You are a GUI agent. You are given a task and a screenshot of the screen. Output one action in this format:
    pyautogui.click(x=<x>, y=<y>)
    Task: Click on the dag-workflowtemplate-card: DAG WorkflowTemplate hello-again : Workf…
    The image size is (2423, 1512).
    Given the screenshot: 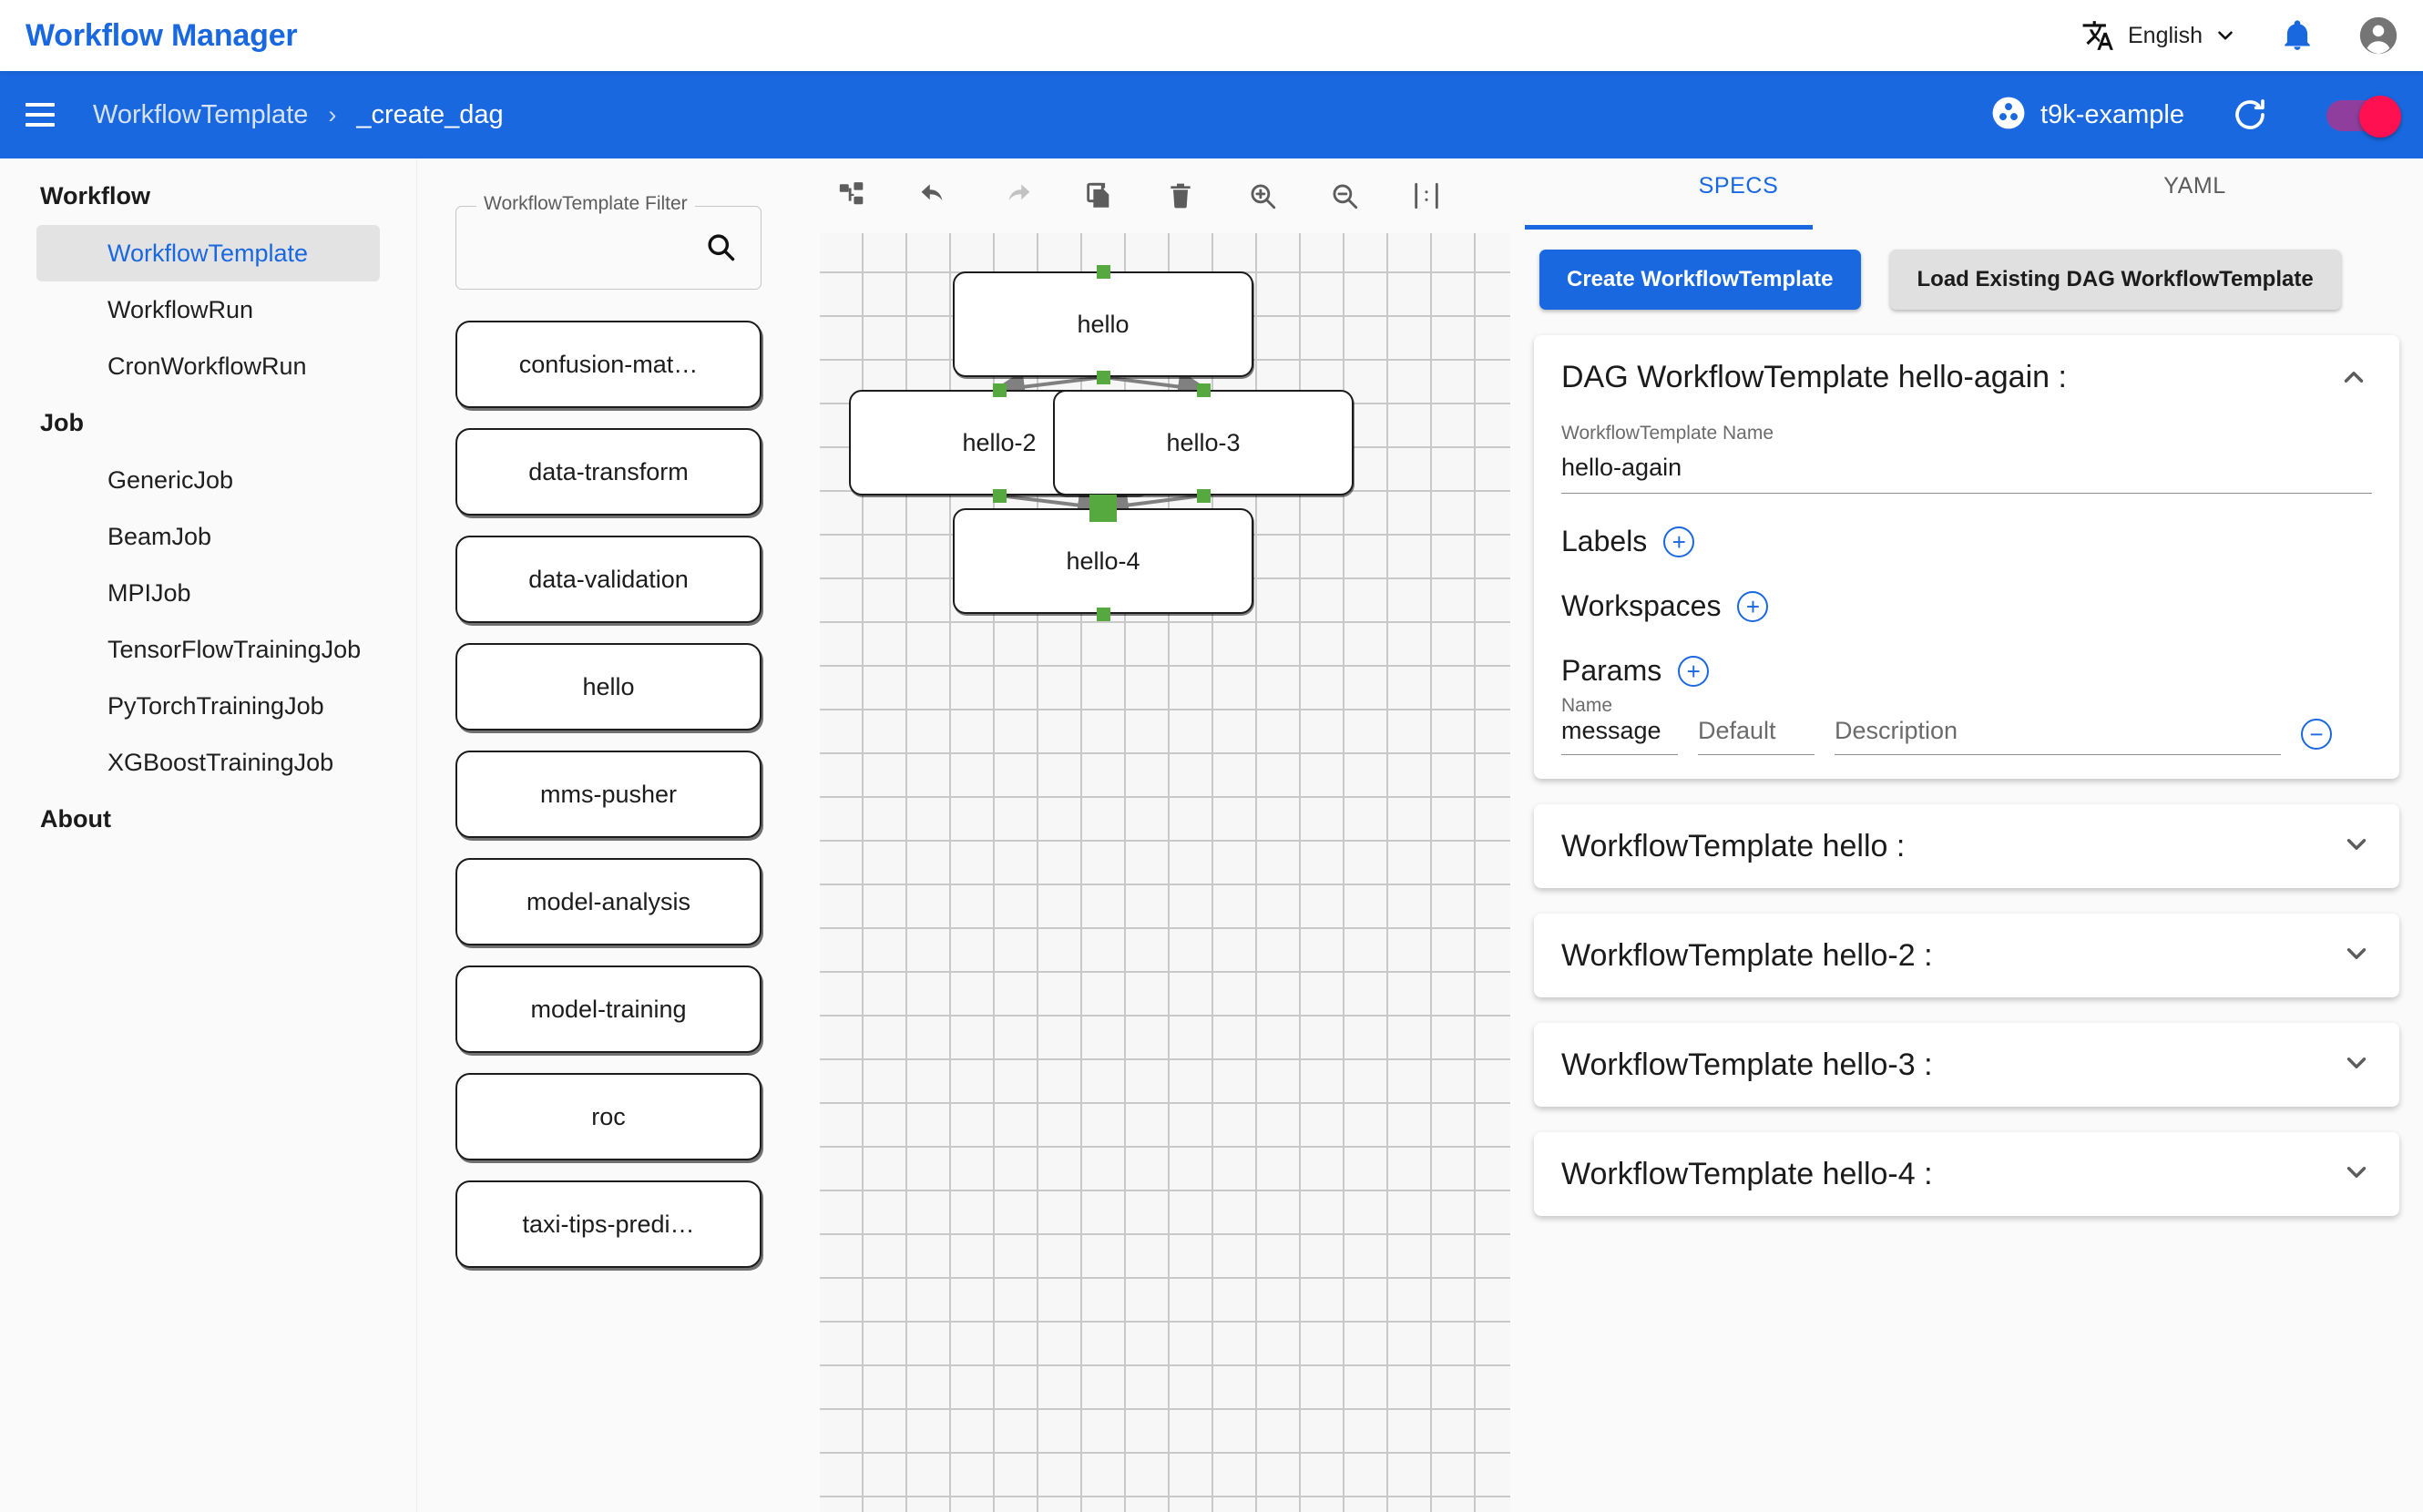 What is the action you would take?
    pyautogui.click(x=1967, y=557)
    